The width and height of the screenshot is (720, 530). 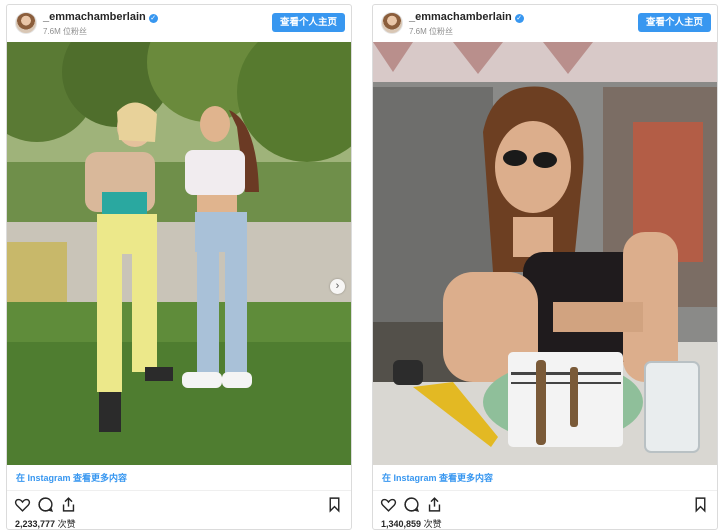 What do you see at coordinates (401, 524) in the screenshot?
I see `like-count-number: 1,340,859` at bounding box center [401, 524].